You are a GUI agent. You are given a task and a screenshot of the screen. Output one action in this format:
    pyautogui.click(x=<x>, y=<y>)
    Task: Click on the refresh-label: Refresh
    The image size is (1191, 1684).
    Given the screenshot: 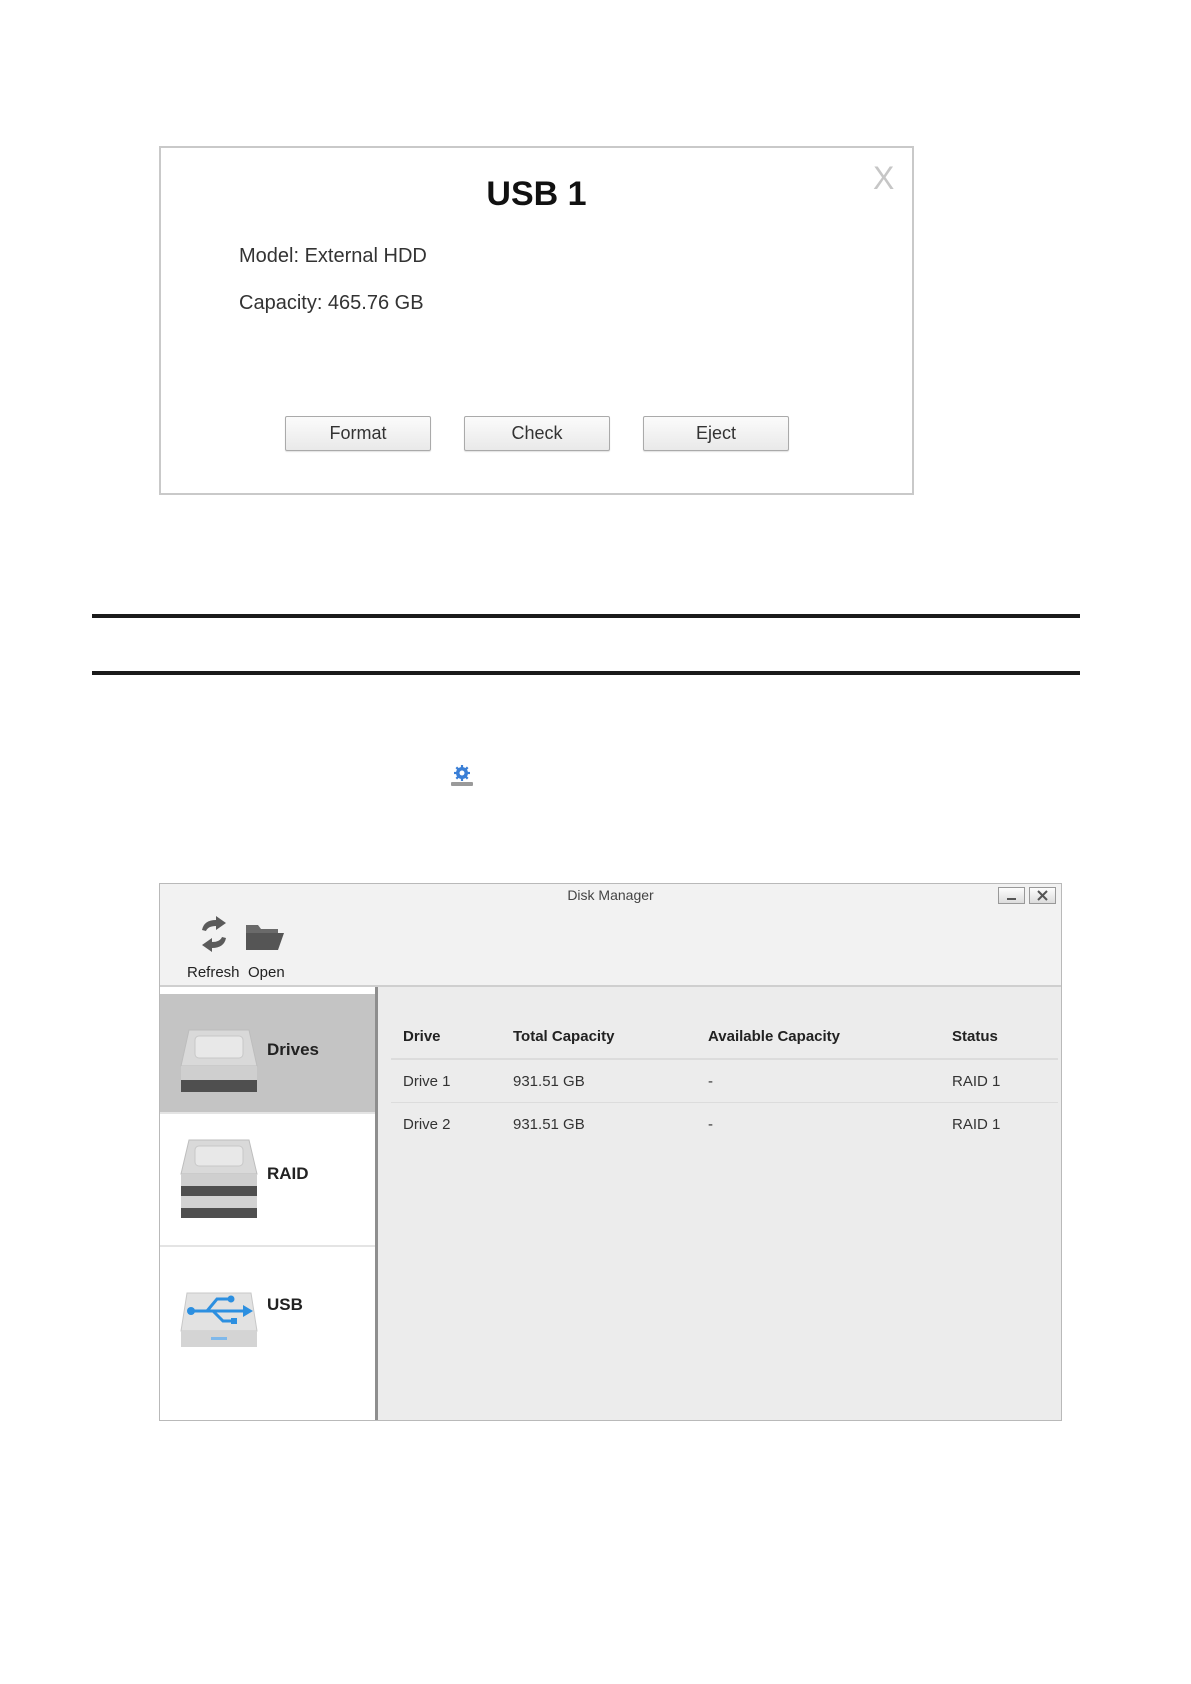 What is the action you would take?
    pyautogui.click(x=213, y=972)
    